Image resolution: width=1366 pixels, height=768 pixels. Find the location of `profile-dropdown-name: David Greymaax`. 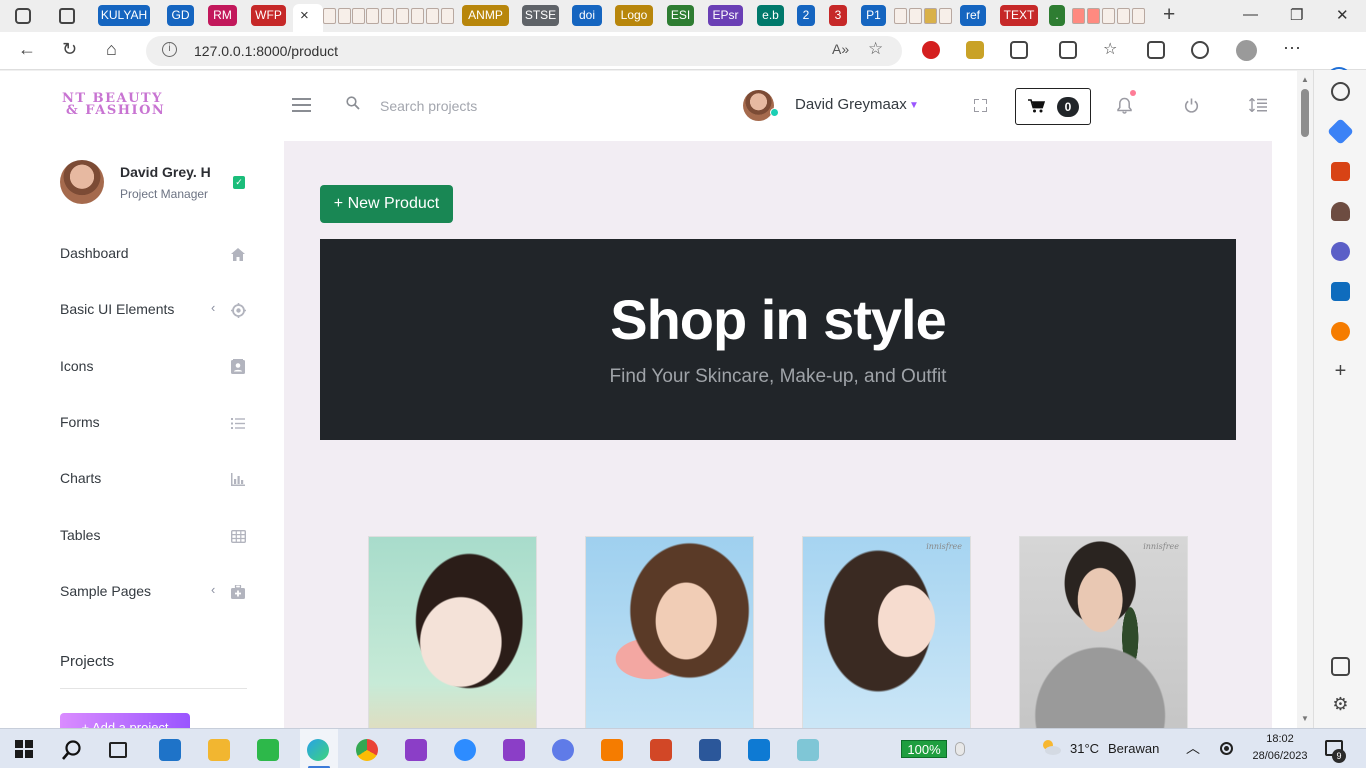

profile-dropdown-name: David Greymaax is located at coordinates (851, 104).